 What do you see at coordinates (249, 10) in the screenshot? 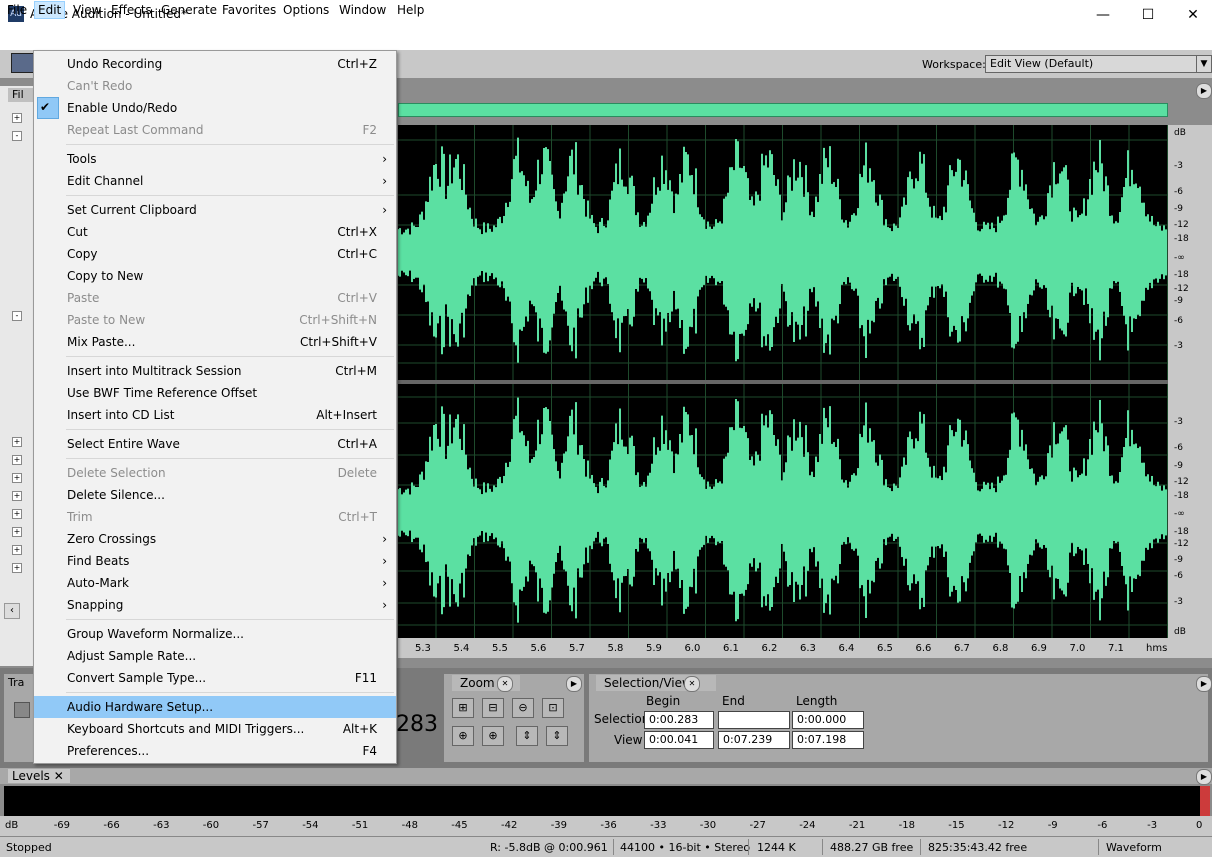
I see `menu-favorites: Favorites` at bounding box center [249, 10].